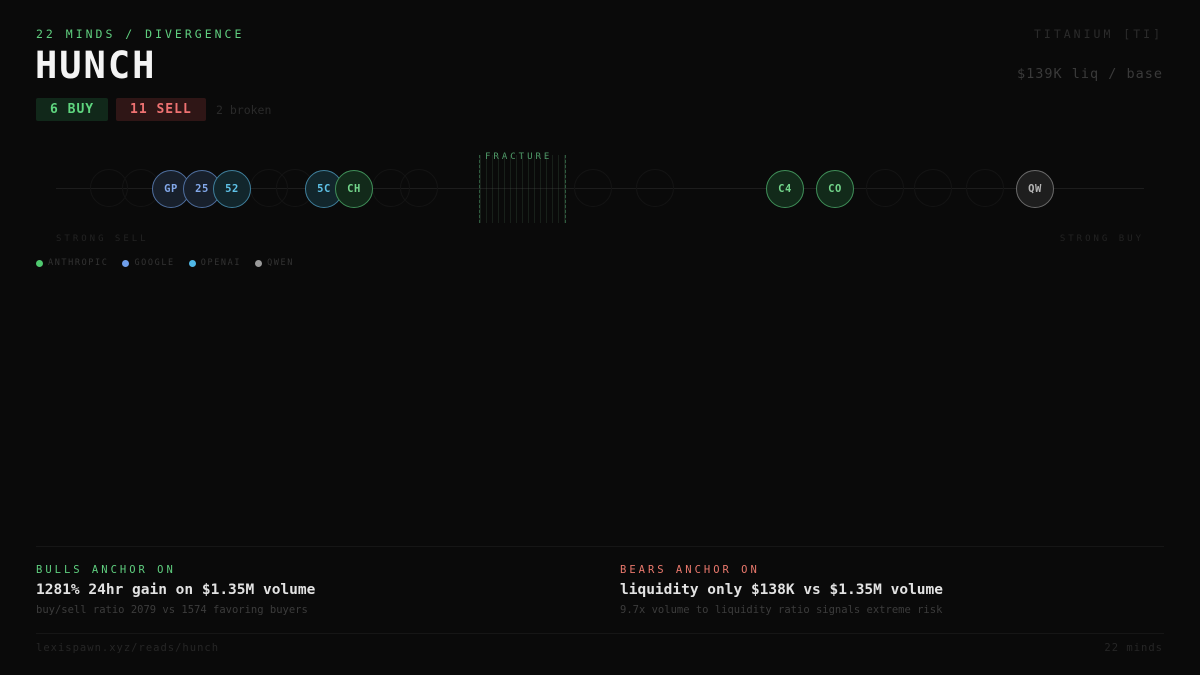 The height and width of the screenshot is (675, 1200). I want to click on legend-label: OPENAI, so click(221, 263).